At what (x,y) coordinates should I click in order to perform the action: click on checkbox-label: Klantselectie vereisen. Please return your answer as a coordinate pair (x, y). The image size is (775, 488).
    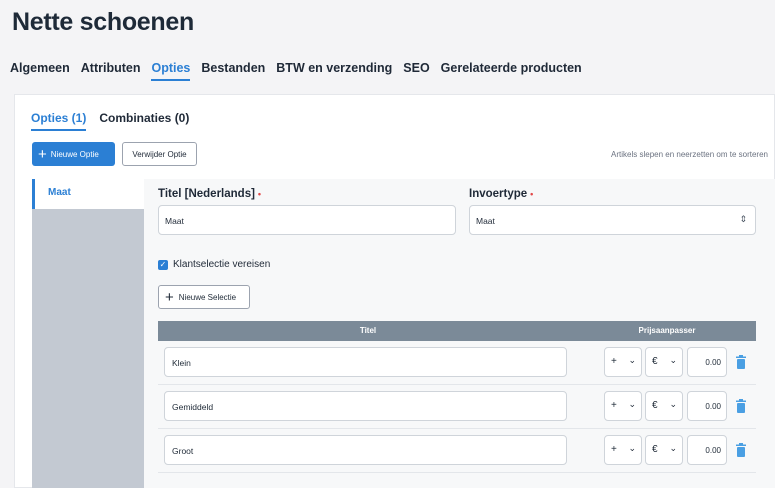
    Looking at the image, I should click on (222, 264).